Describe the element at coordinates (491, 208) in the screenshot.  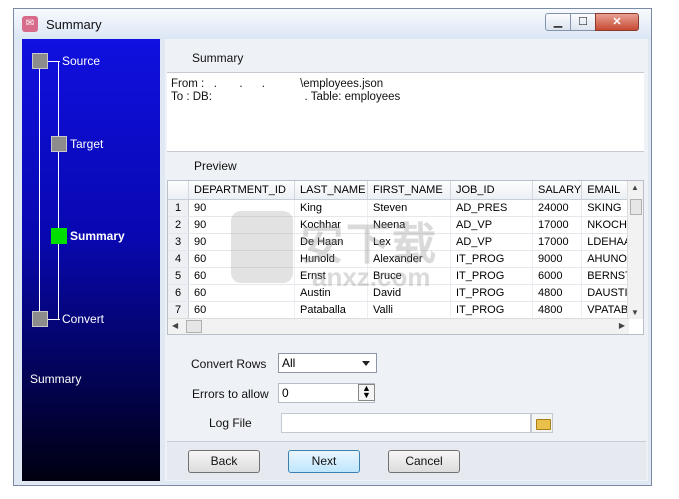
I see `table-cell: AD_PRES` at that location.